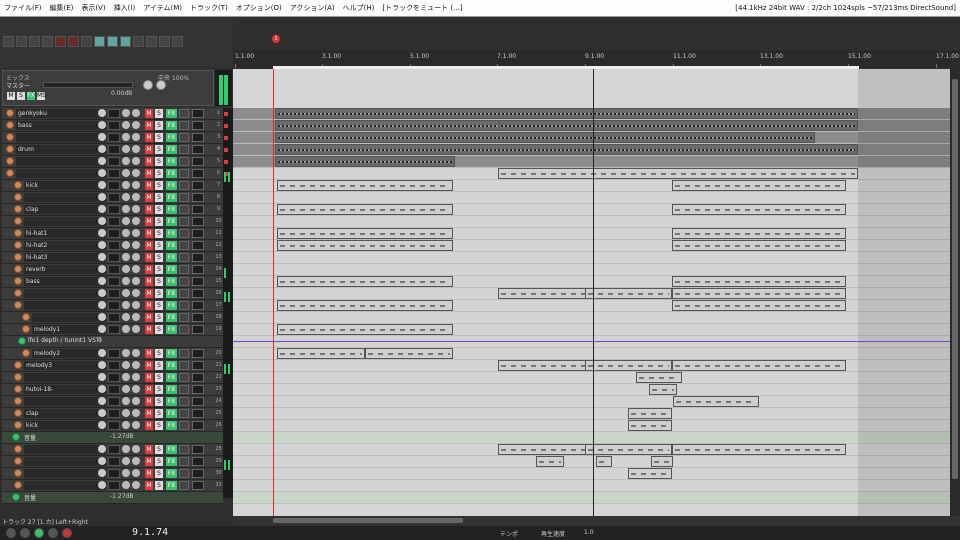 Image resolution: width=960 pixels, height=540 pixels. I want to click on new-project-icon, so click(8, 41).